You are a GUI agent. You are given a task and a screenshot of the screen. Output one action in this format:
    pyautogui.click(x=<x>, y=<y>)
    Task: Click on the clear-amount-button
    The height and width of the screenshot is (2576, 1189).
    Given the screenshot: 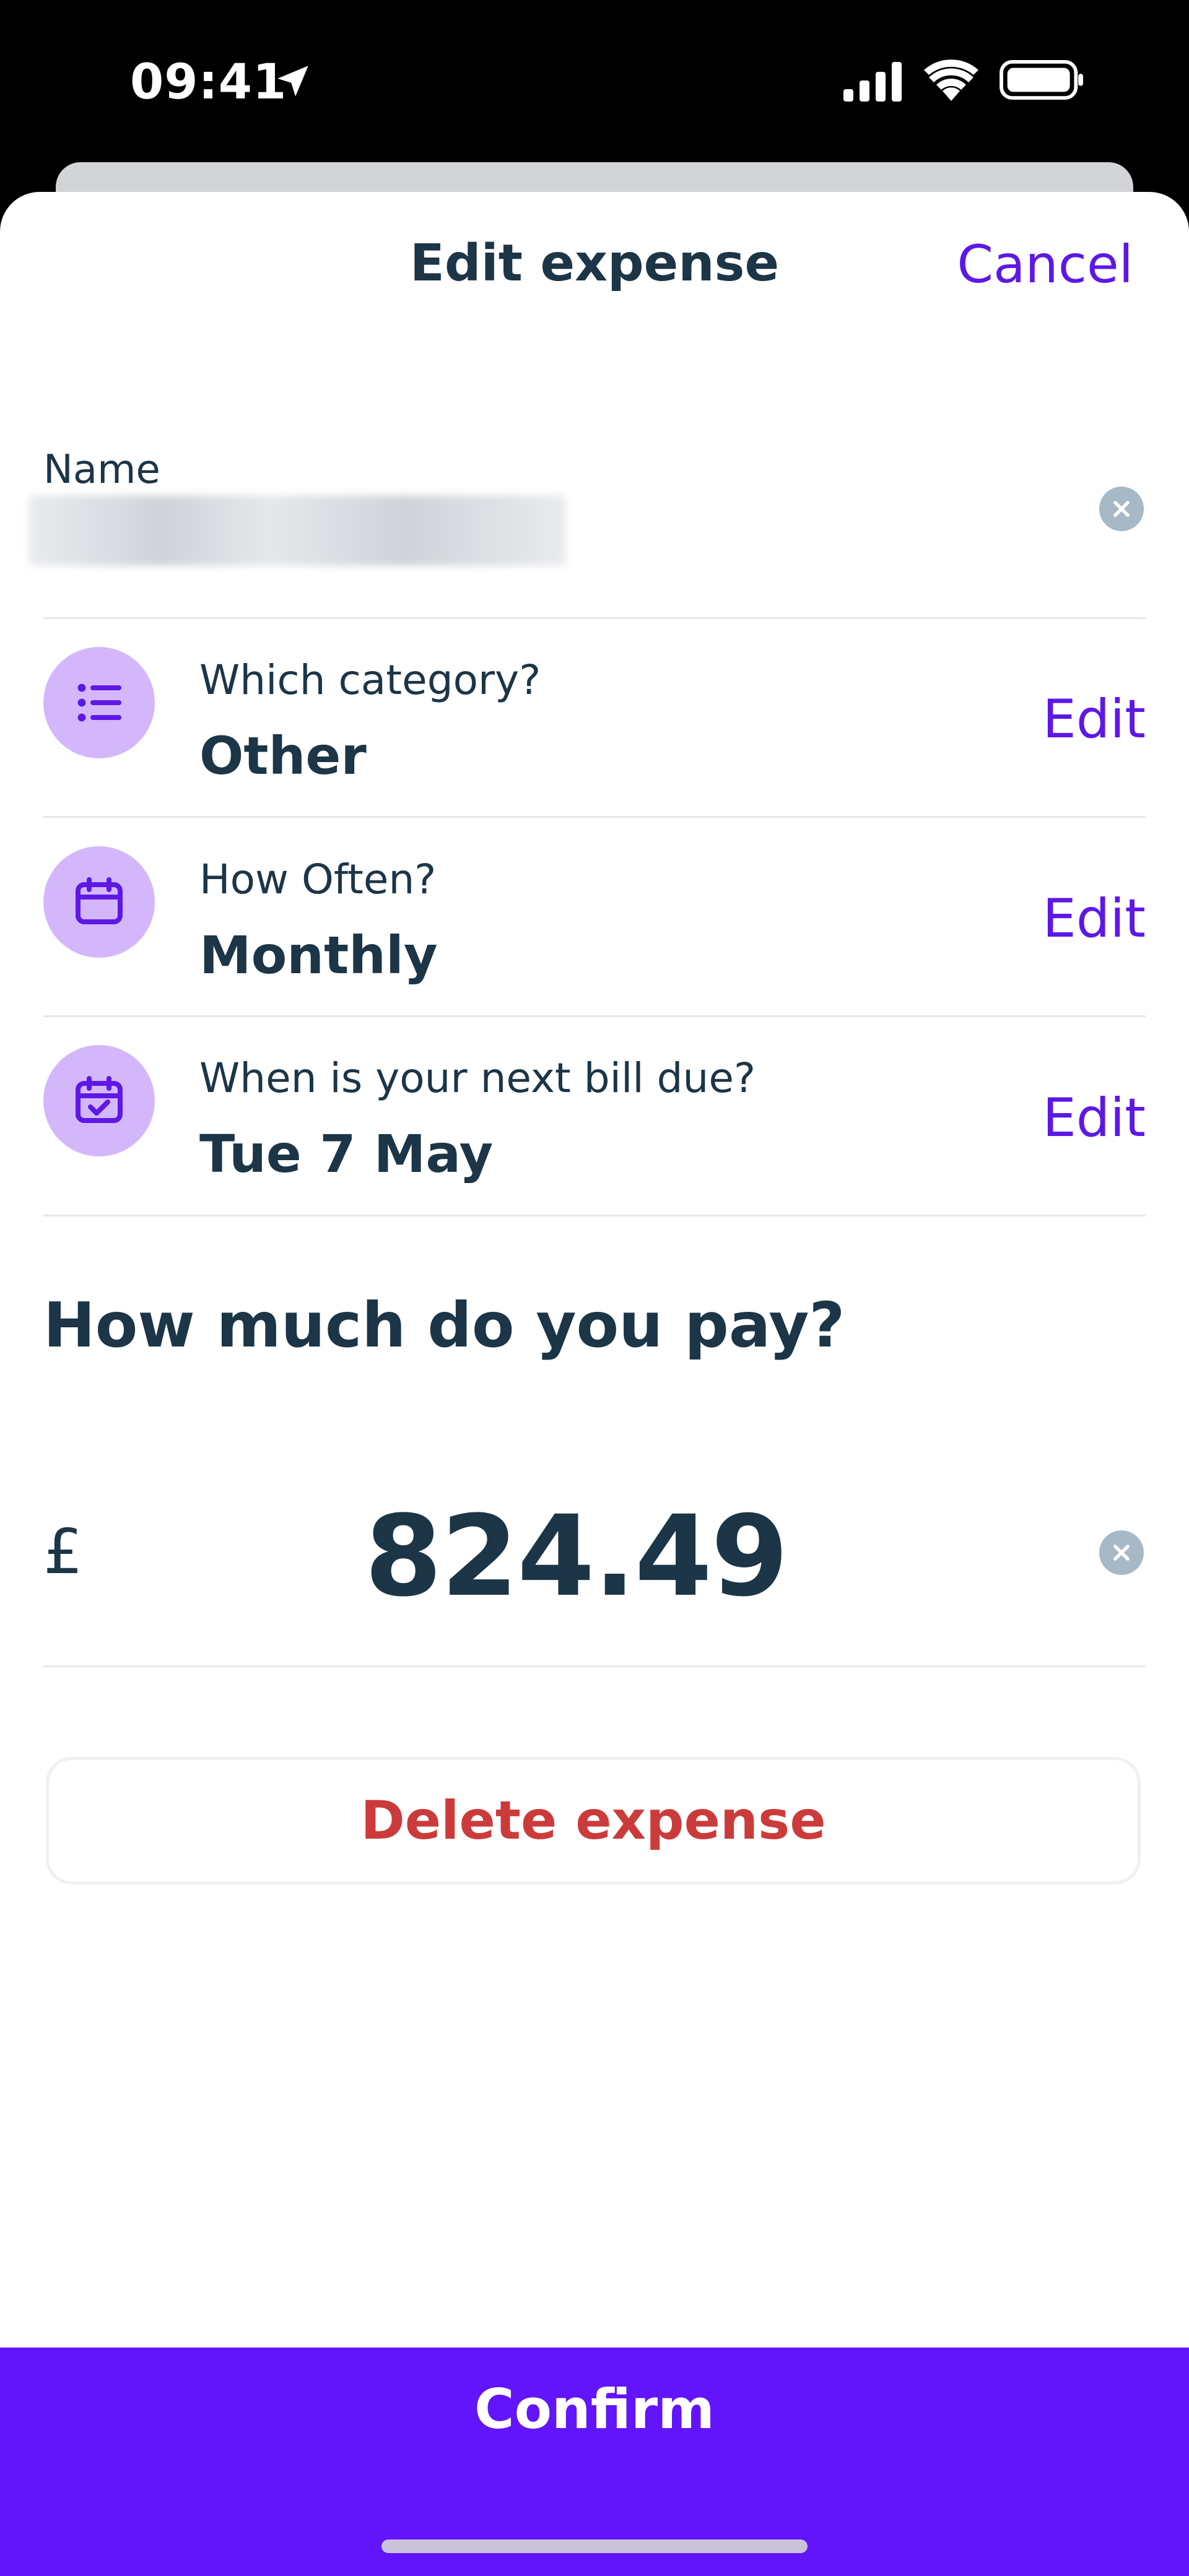 What is the action you would take?
    pyautogui.click(x=1121, y=1552)
    